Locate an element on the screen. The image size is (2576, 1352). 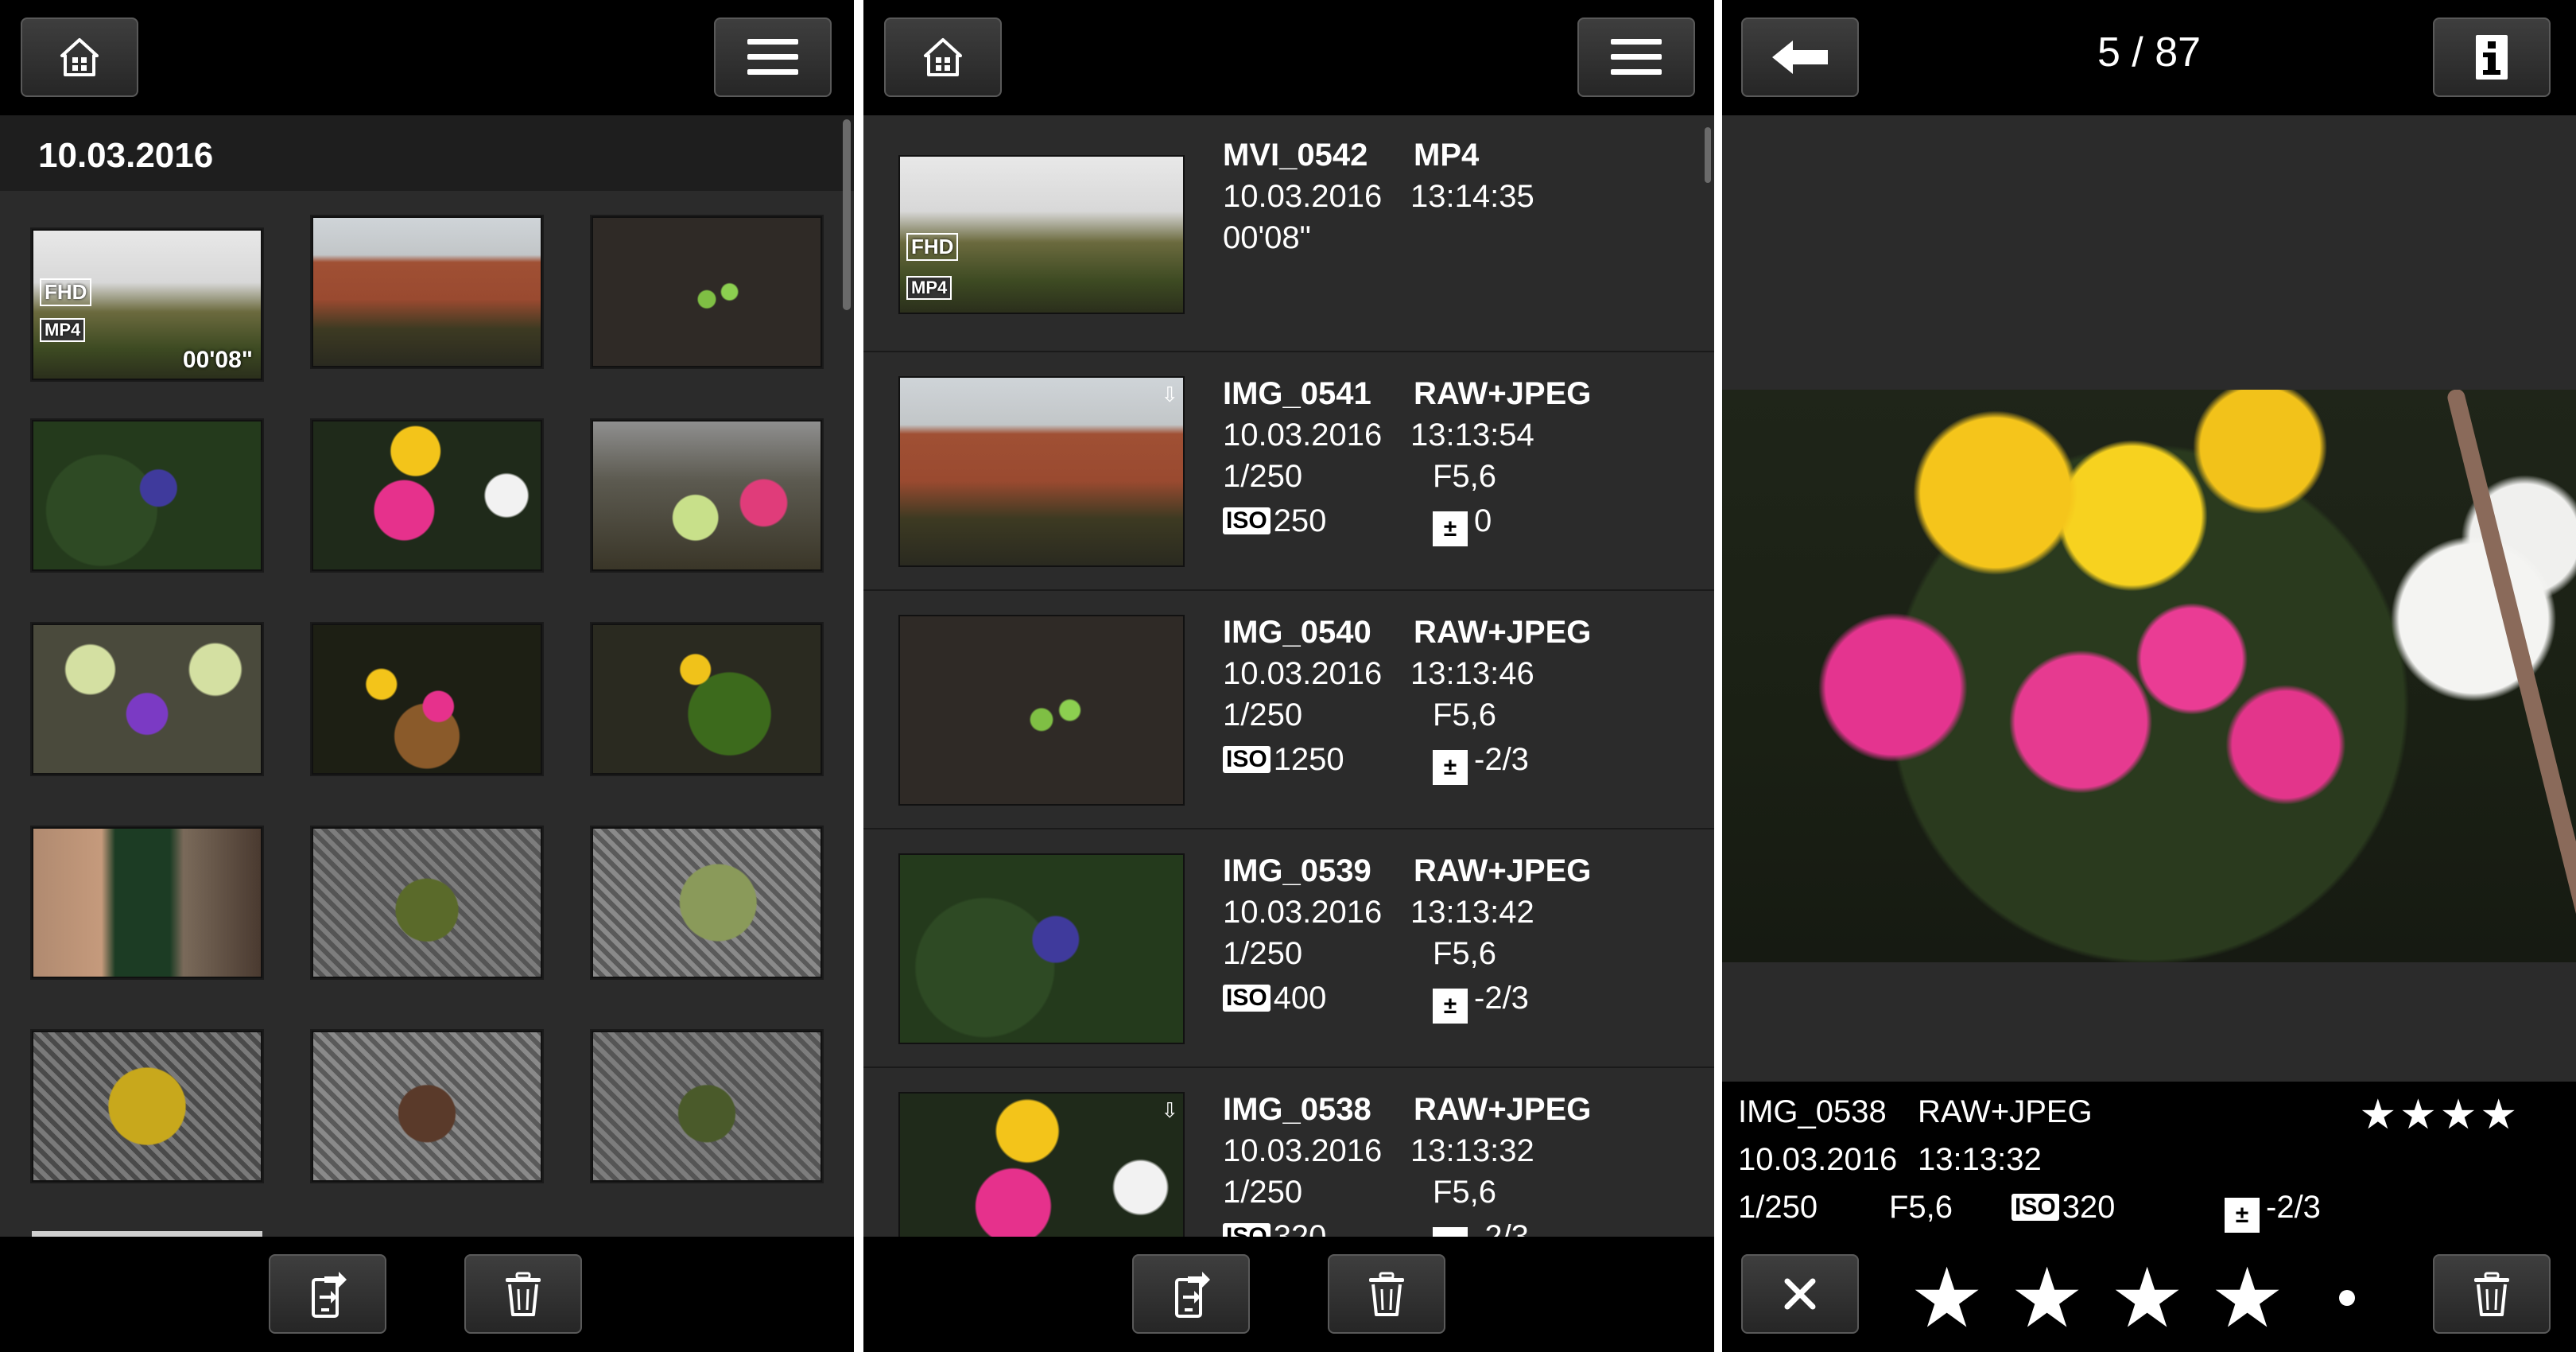
exposure-compensation: ±0 is located at coordinates (1462, 524).